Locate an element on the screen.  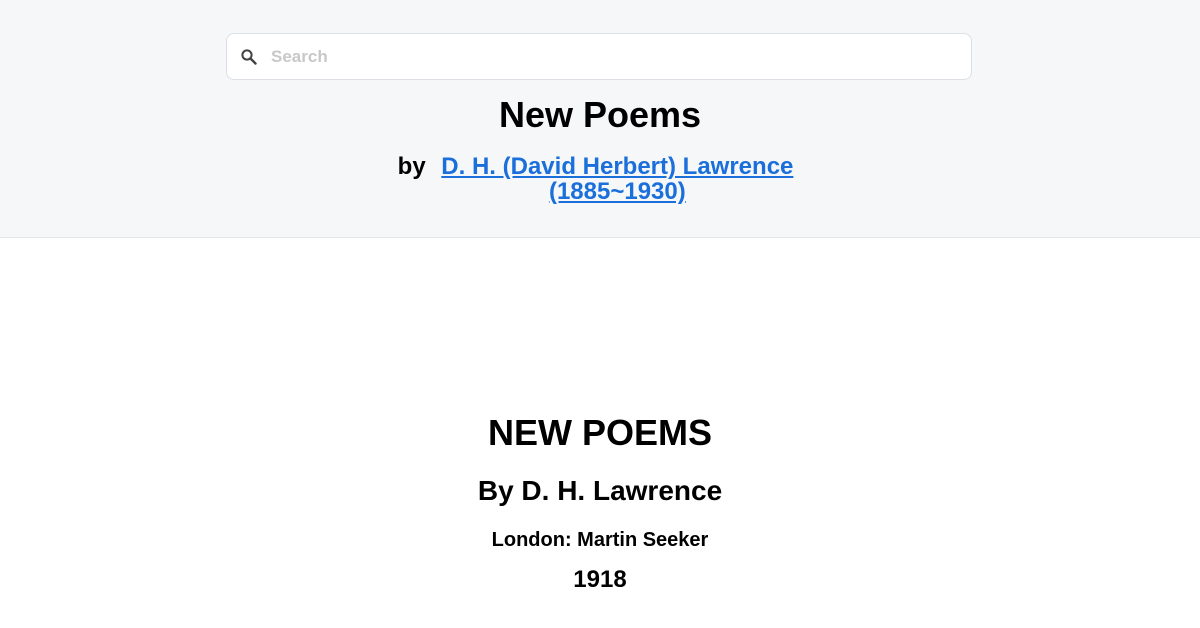
book-title: New Poems is located at coordinates (600, 114).